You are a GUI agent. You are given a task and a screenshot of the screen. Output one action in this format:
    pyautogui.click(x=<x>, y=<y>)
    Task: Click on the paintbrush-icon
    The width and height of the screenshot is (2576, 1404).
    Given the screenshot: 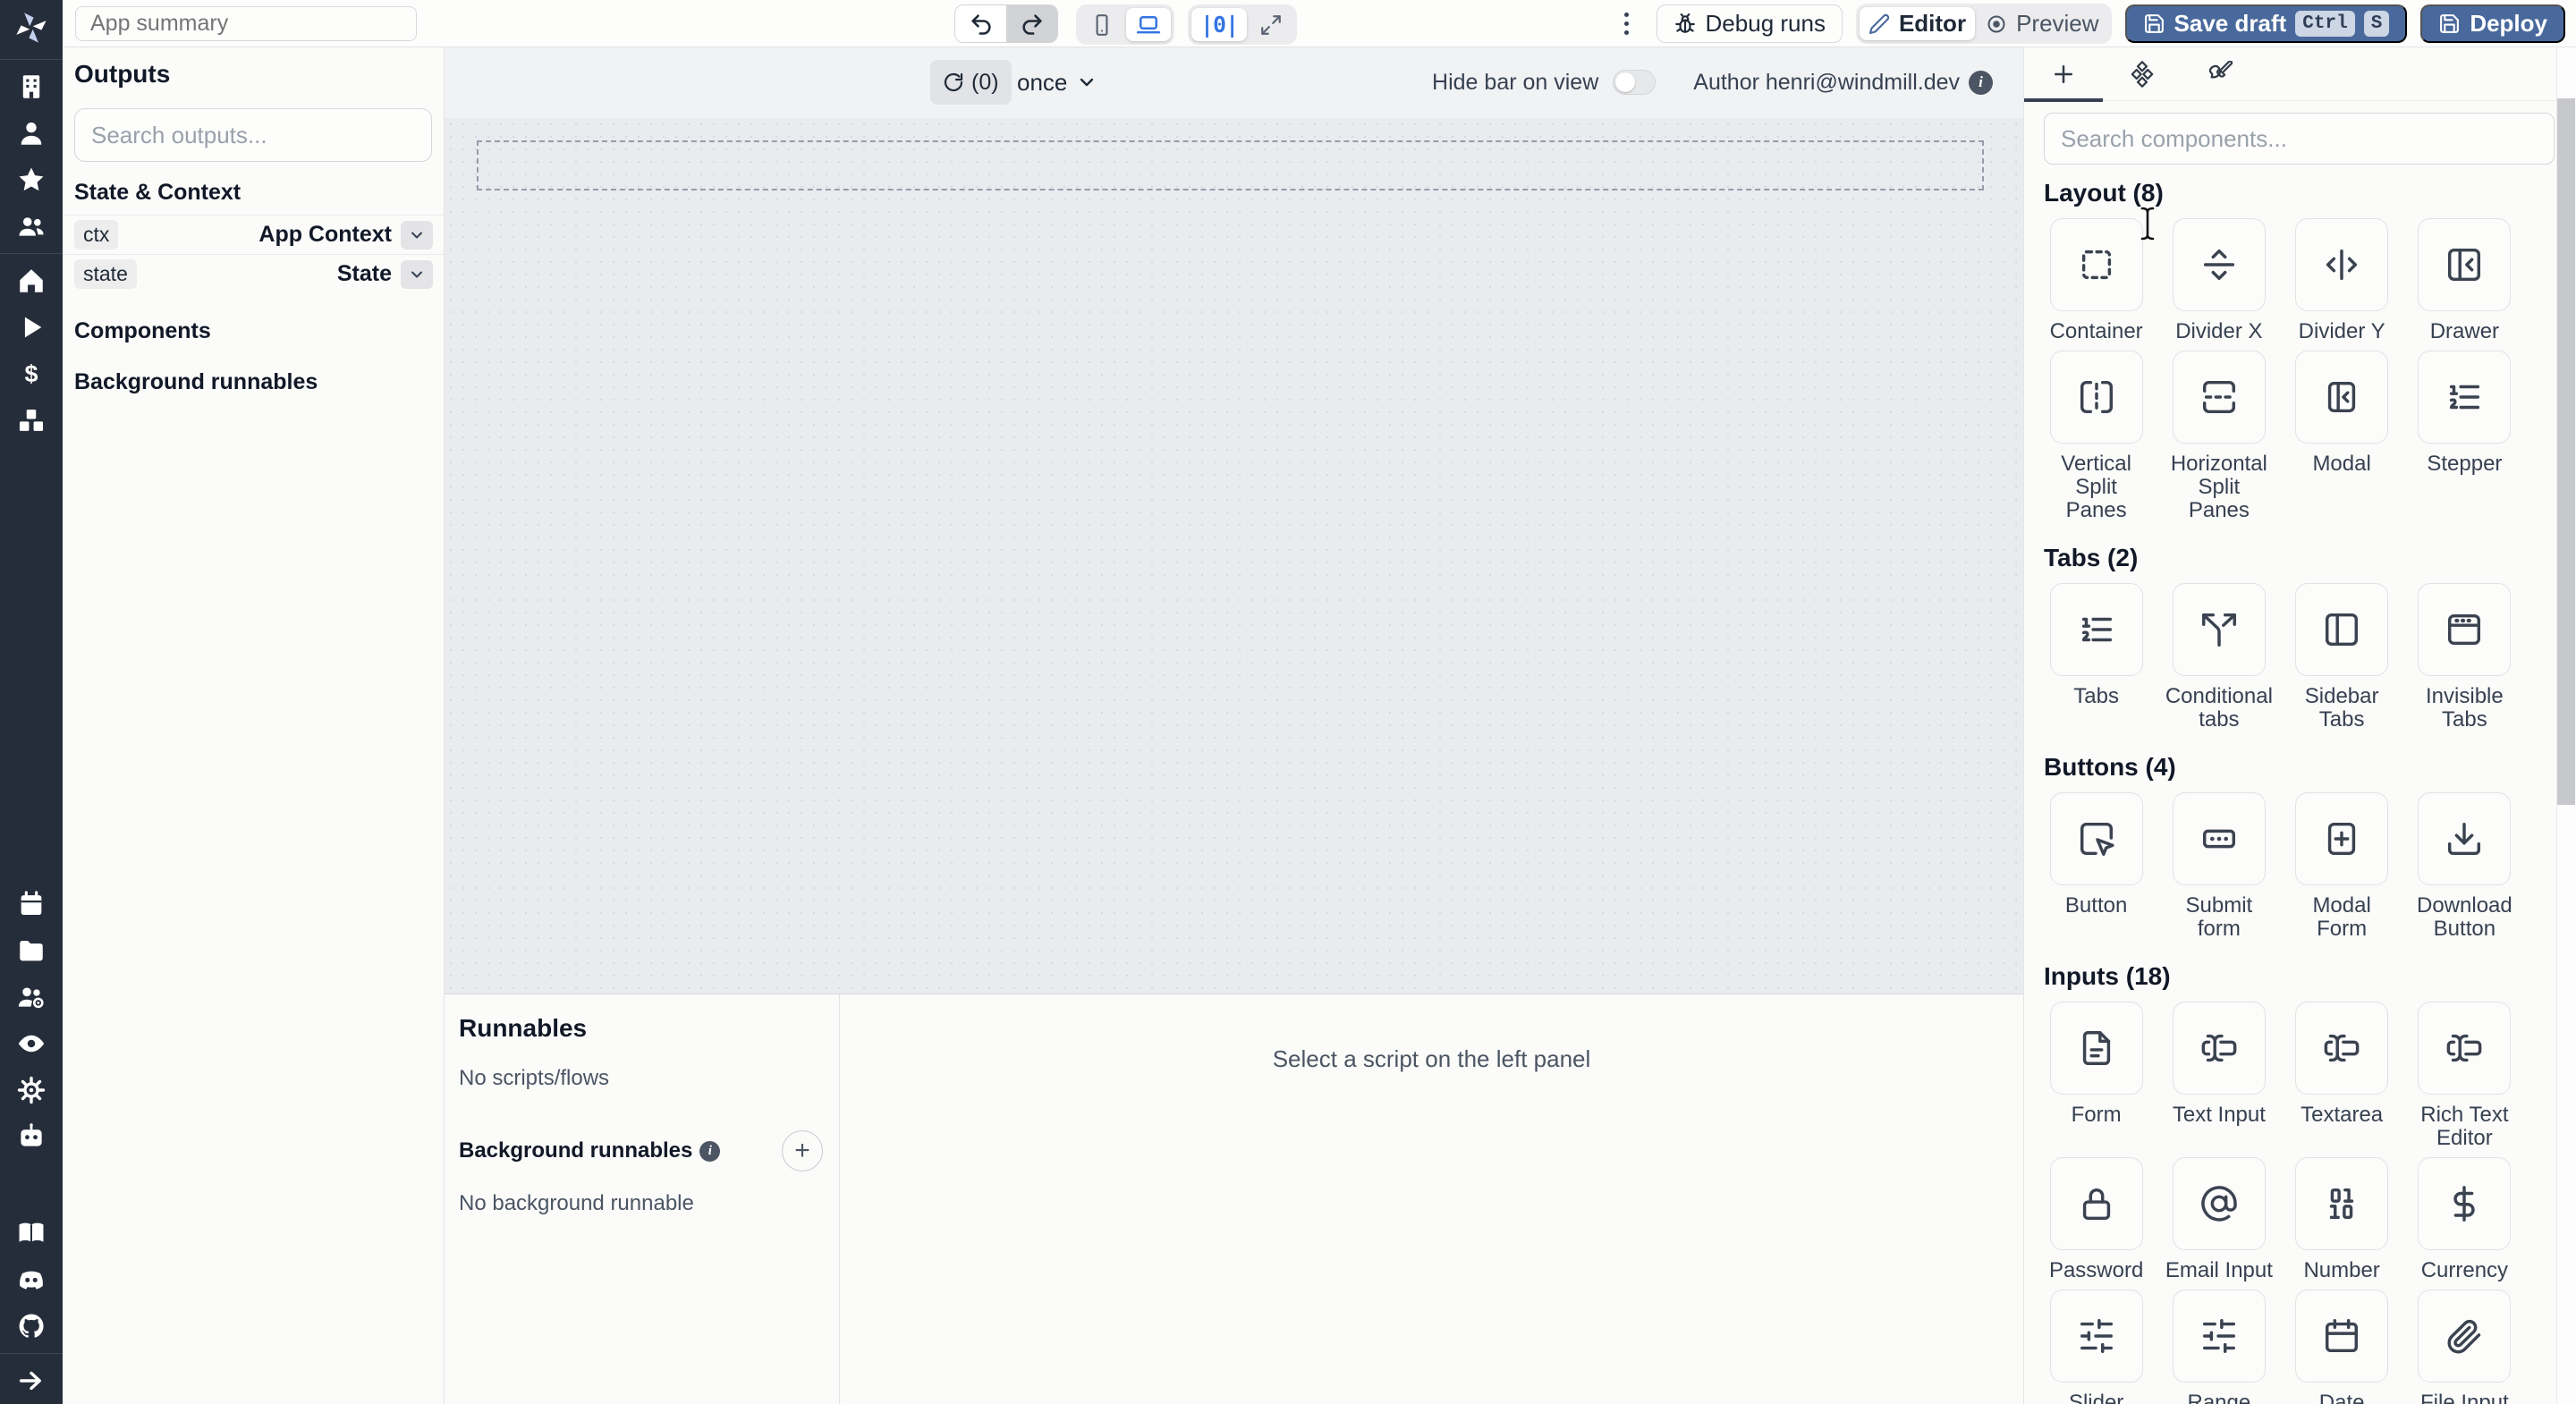 What is the action you would take?
    pyautogui.click(x=2220, y=70)
    